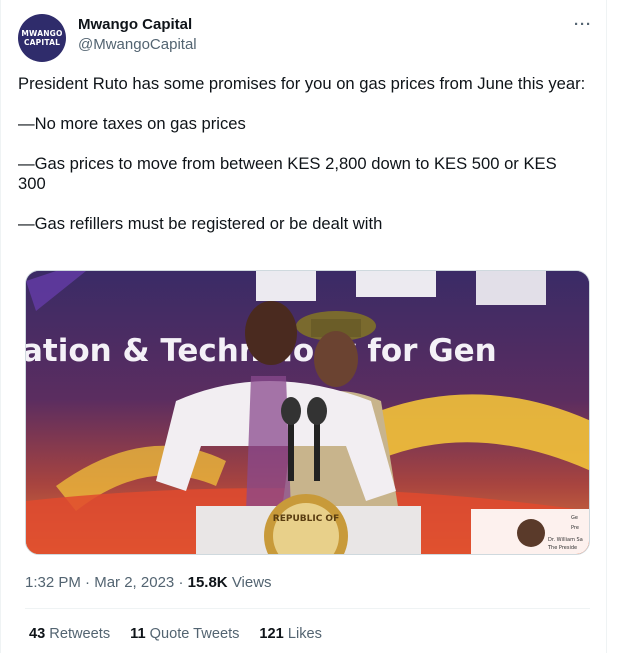 Image resolution: width=619 pixels, height=653 pixels. What do you see at coordinates (132, 123) in the screenshot?
I see `tweet-paragraph: —No more taxes on gas prices` at bounding box center [132, 123].